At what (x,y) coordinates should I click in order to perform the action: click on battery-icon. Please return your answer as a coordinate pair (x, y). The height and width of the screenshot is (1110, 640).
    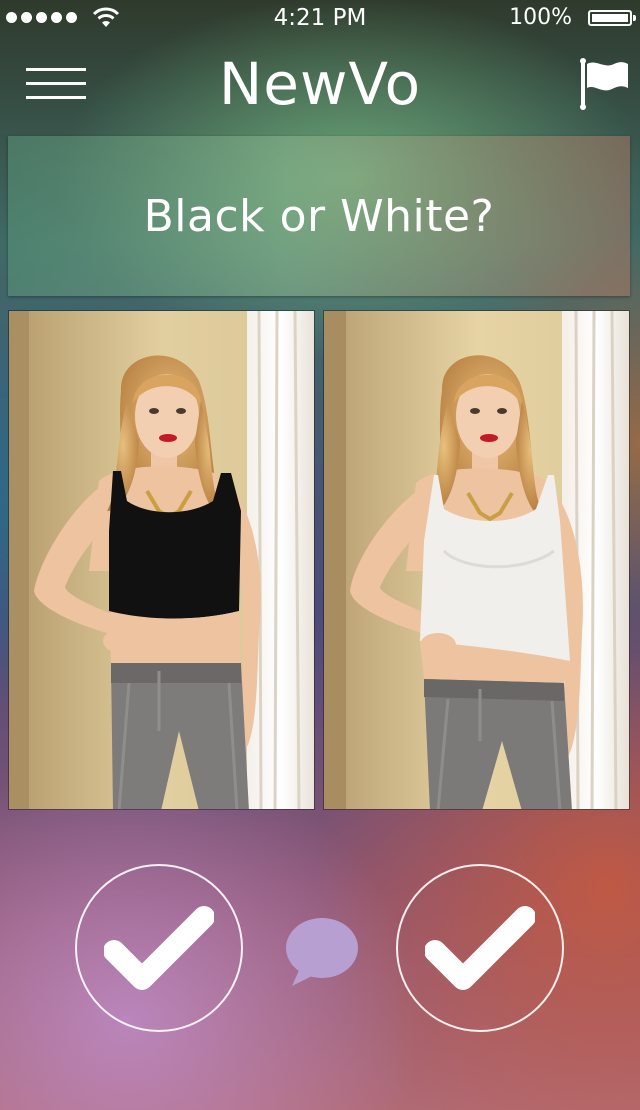
    Looking at the image, I should click on (612, 18).